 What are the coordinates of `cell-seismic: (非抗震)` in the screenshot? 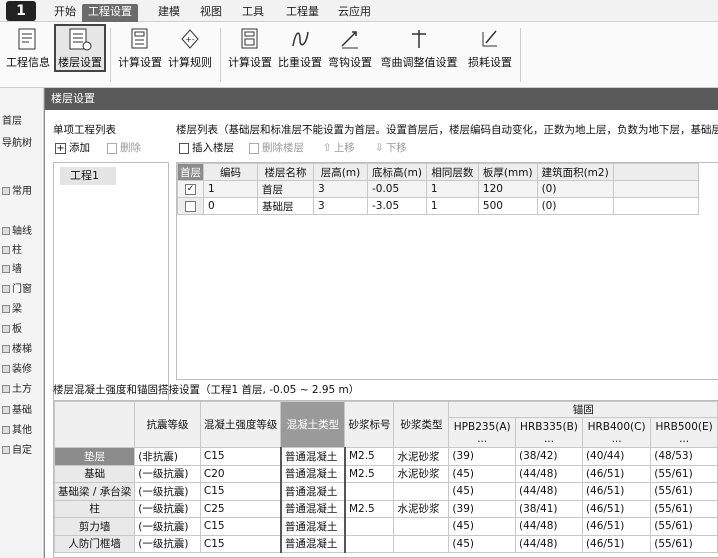 It's located at (167, 456).